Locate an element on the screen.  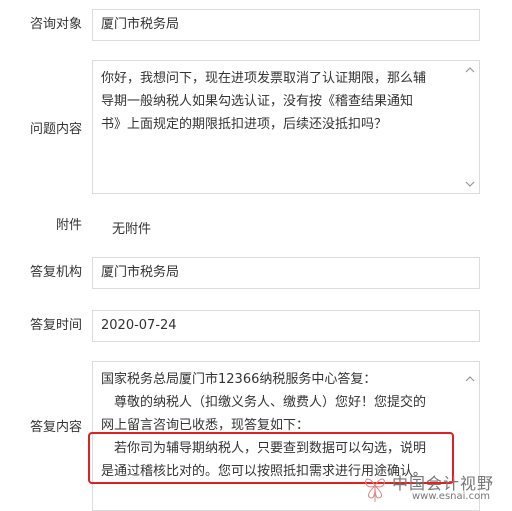
target-field: 厦门市税务局 is located at coordinates (286, 25).